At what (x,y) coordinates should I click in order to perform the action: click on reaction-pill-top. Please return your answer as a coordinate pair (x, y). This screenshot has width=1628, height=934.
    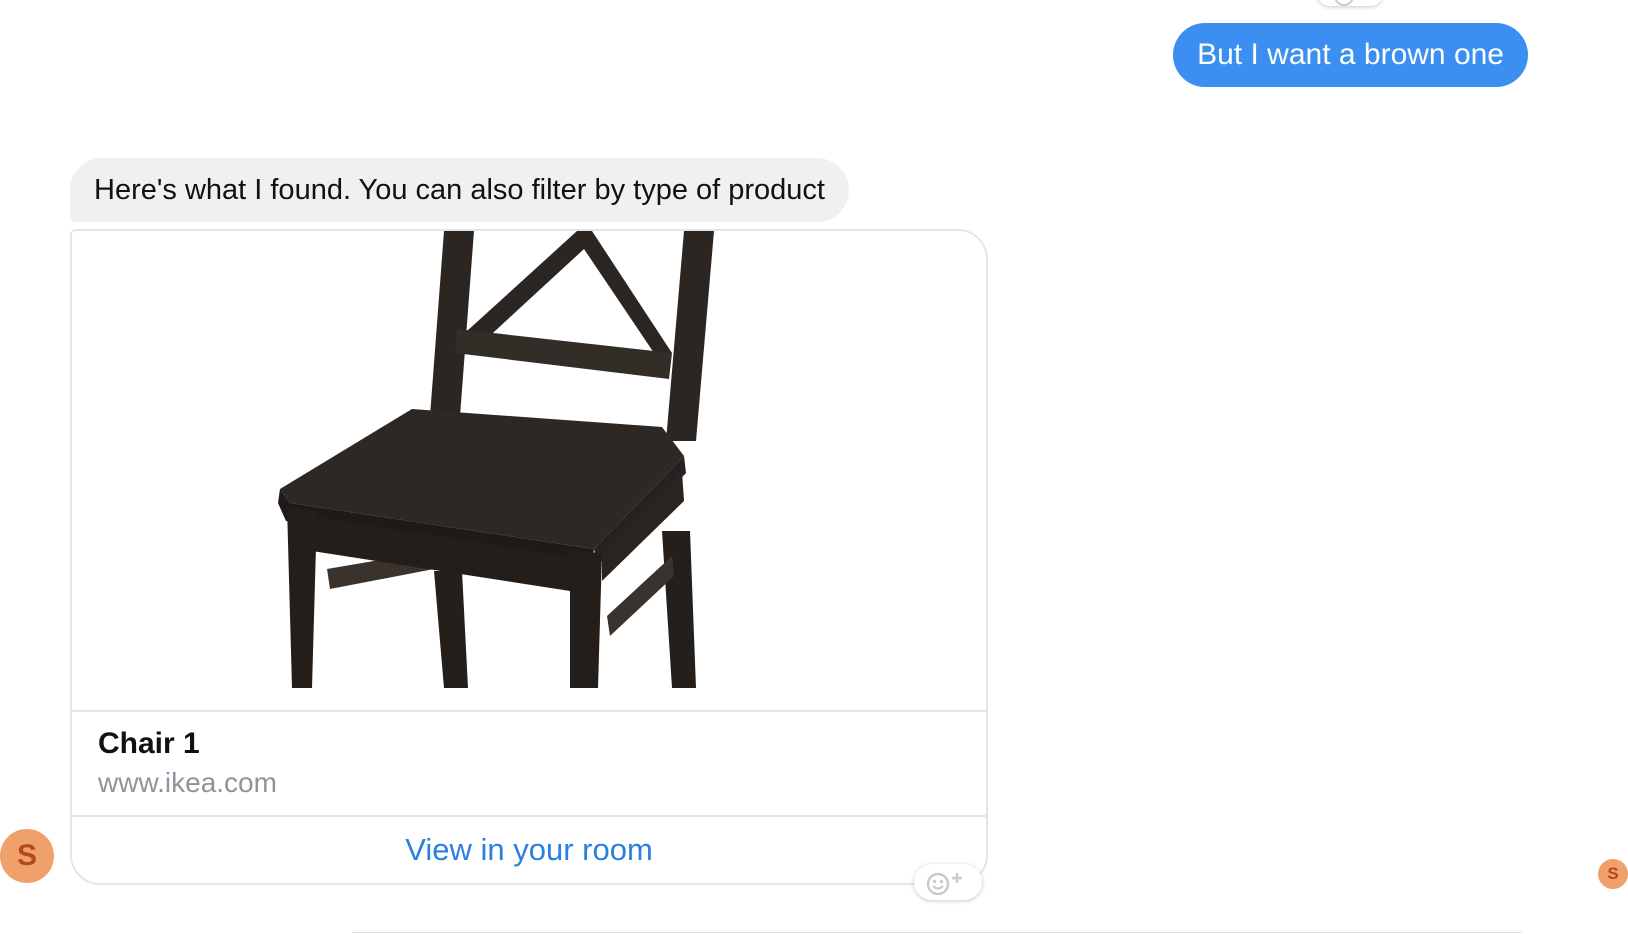
    Looking at the image, I should click on (1350, 3).